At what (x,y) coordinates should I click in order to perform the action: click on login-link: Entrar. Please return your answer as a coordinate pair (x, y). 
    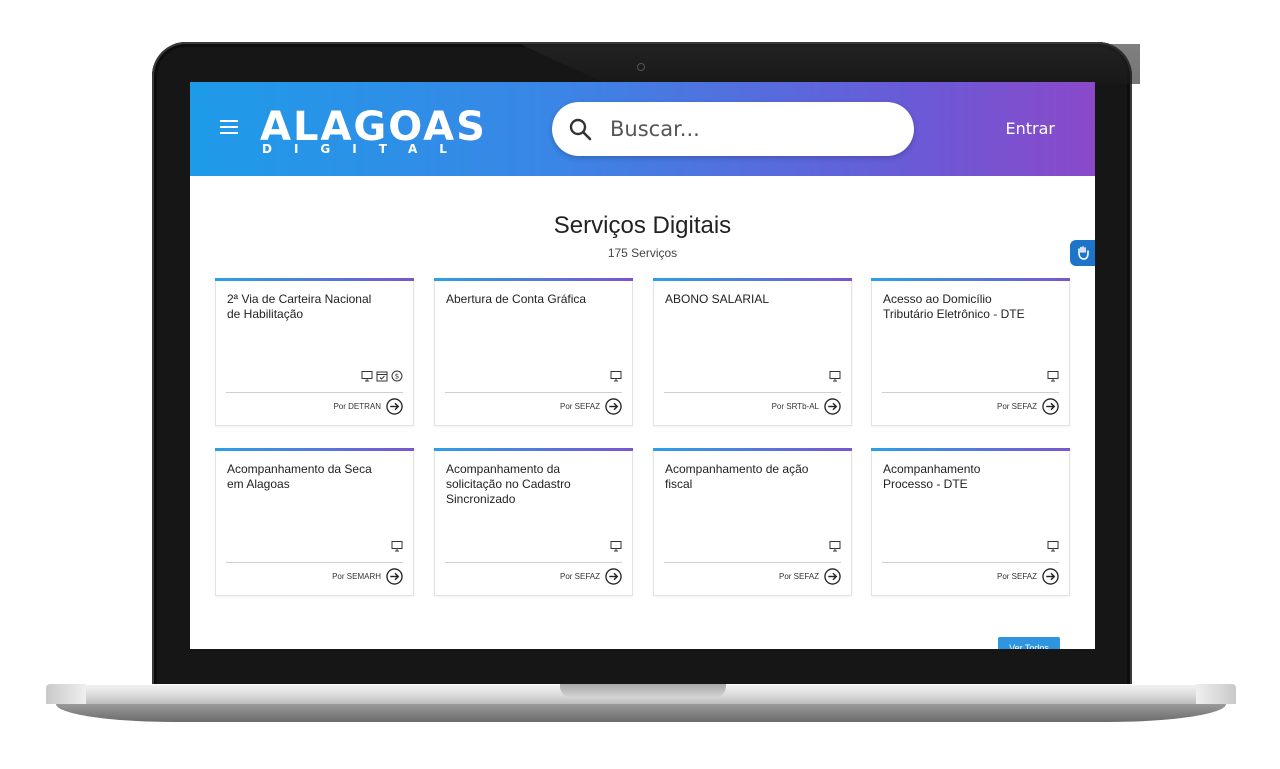
    Looking at the image, I should click on (1030, 128).